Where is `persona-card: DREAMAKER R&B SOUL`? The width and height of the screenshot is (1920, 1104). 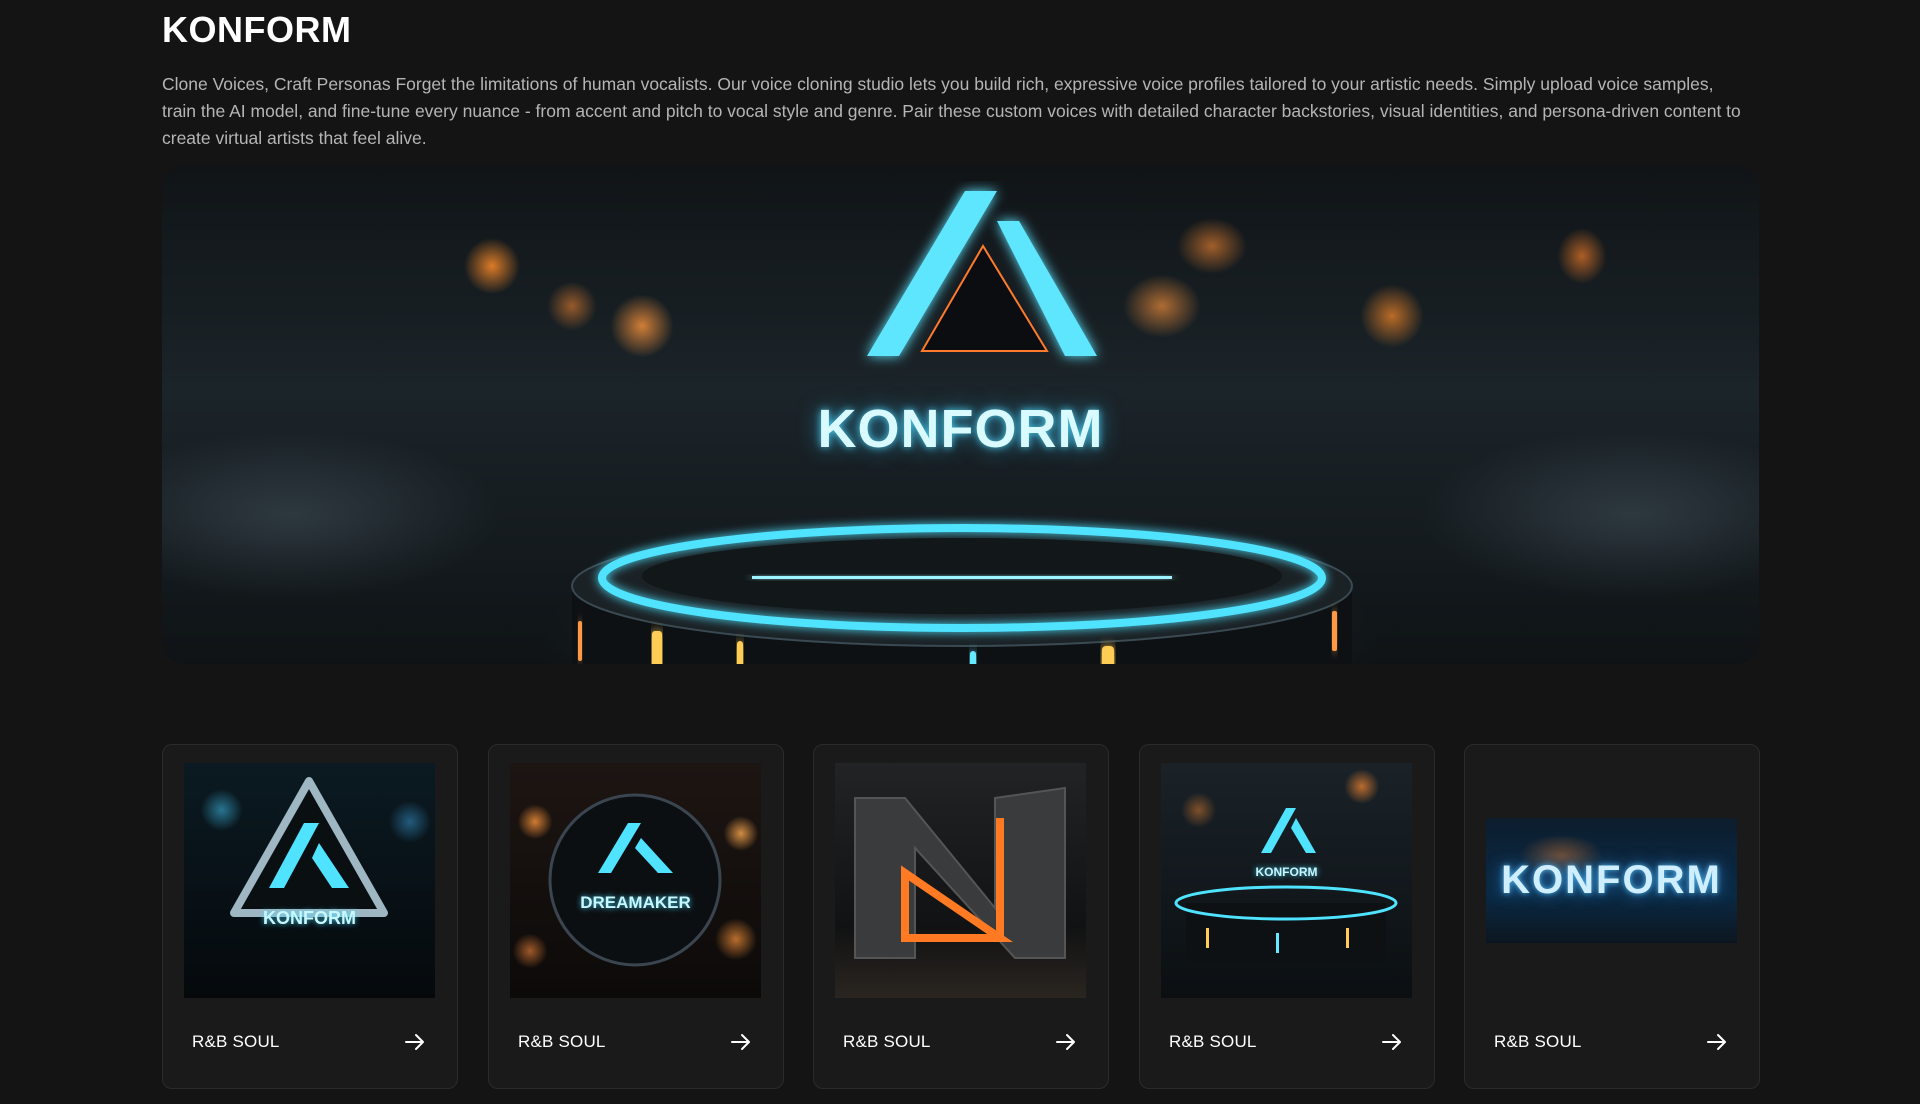 persona-card: DREAMAKER R&B SOUL is located at coordinates (636, 916).